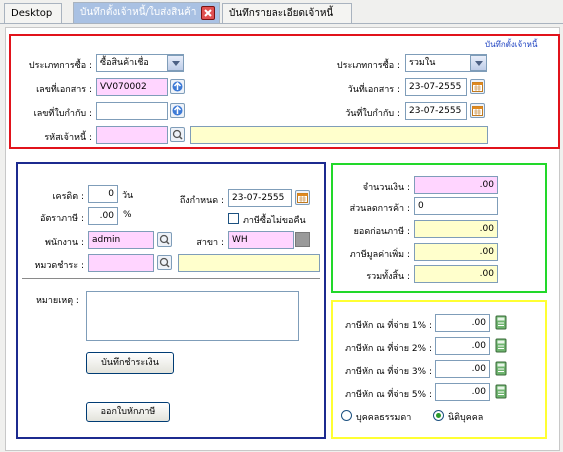 This screenshot has height=452, width=563. Describe the element at coordinates (388, 372) in the screenshot. I see `wht3-label: ภาษีหัก ณ ที่จ่าย 3% :` at that location.